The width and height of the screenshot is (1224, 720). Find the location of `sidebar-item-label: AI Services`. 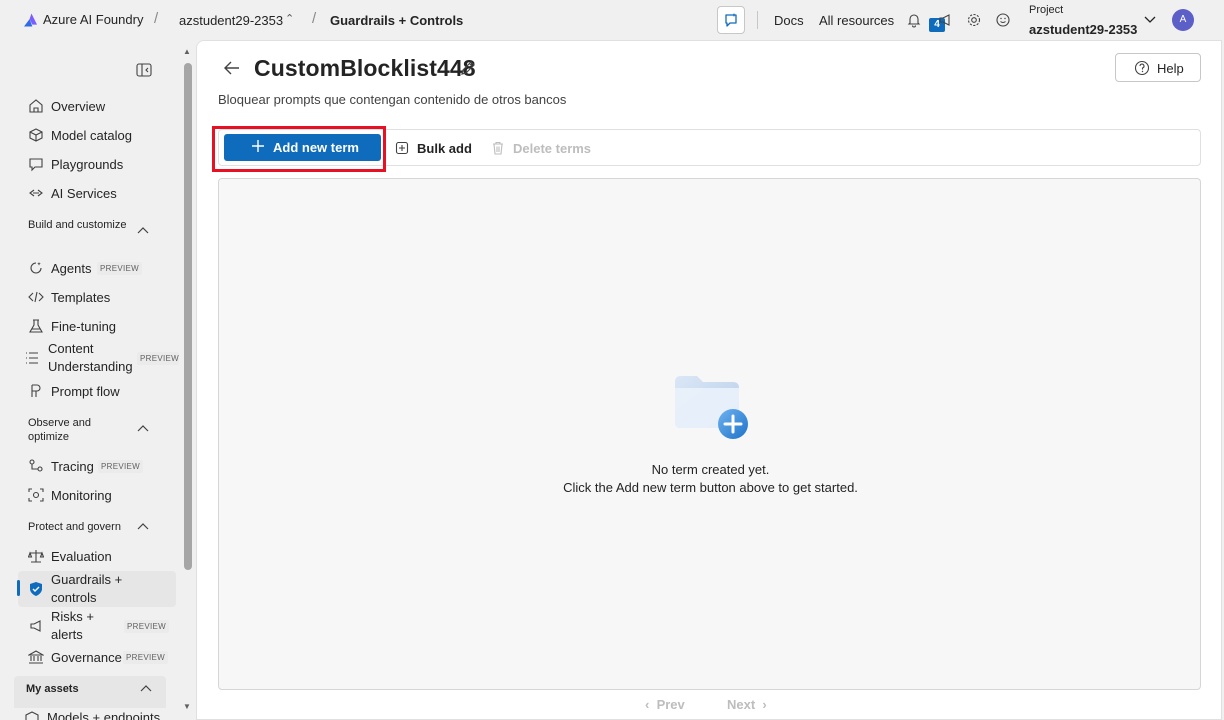

sidebar-item-label: AI Services is located at coordinates (84, 193).